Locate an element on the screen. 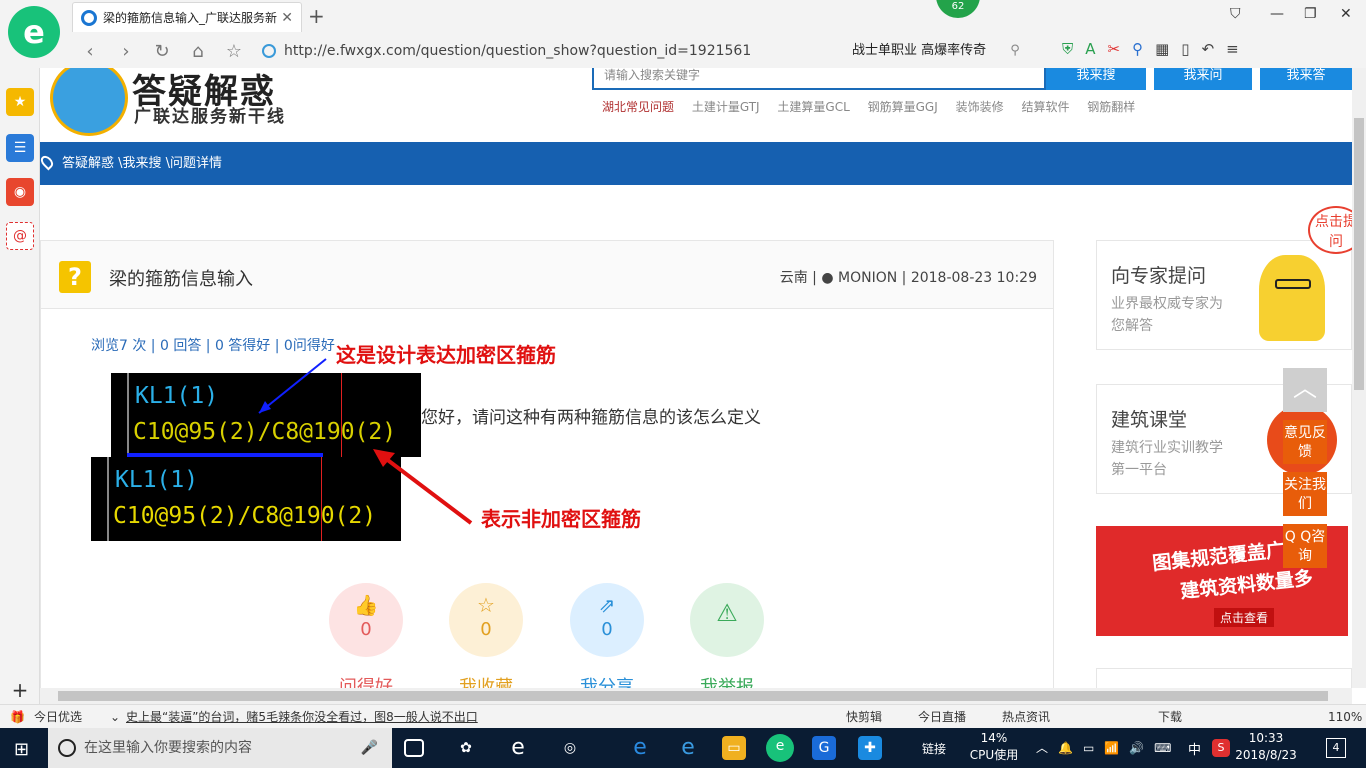 This screenshot has height=768, width=1366. file-explorer-icon: ▭ is located at coordinates (734, 748).